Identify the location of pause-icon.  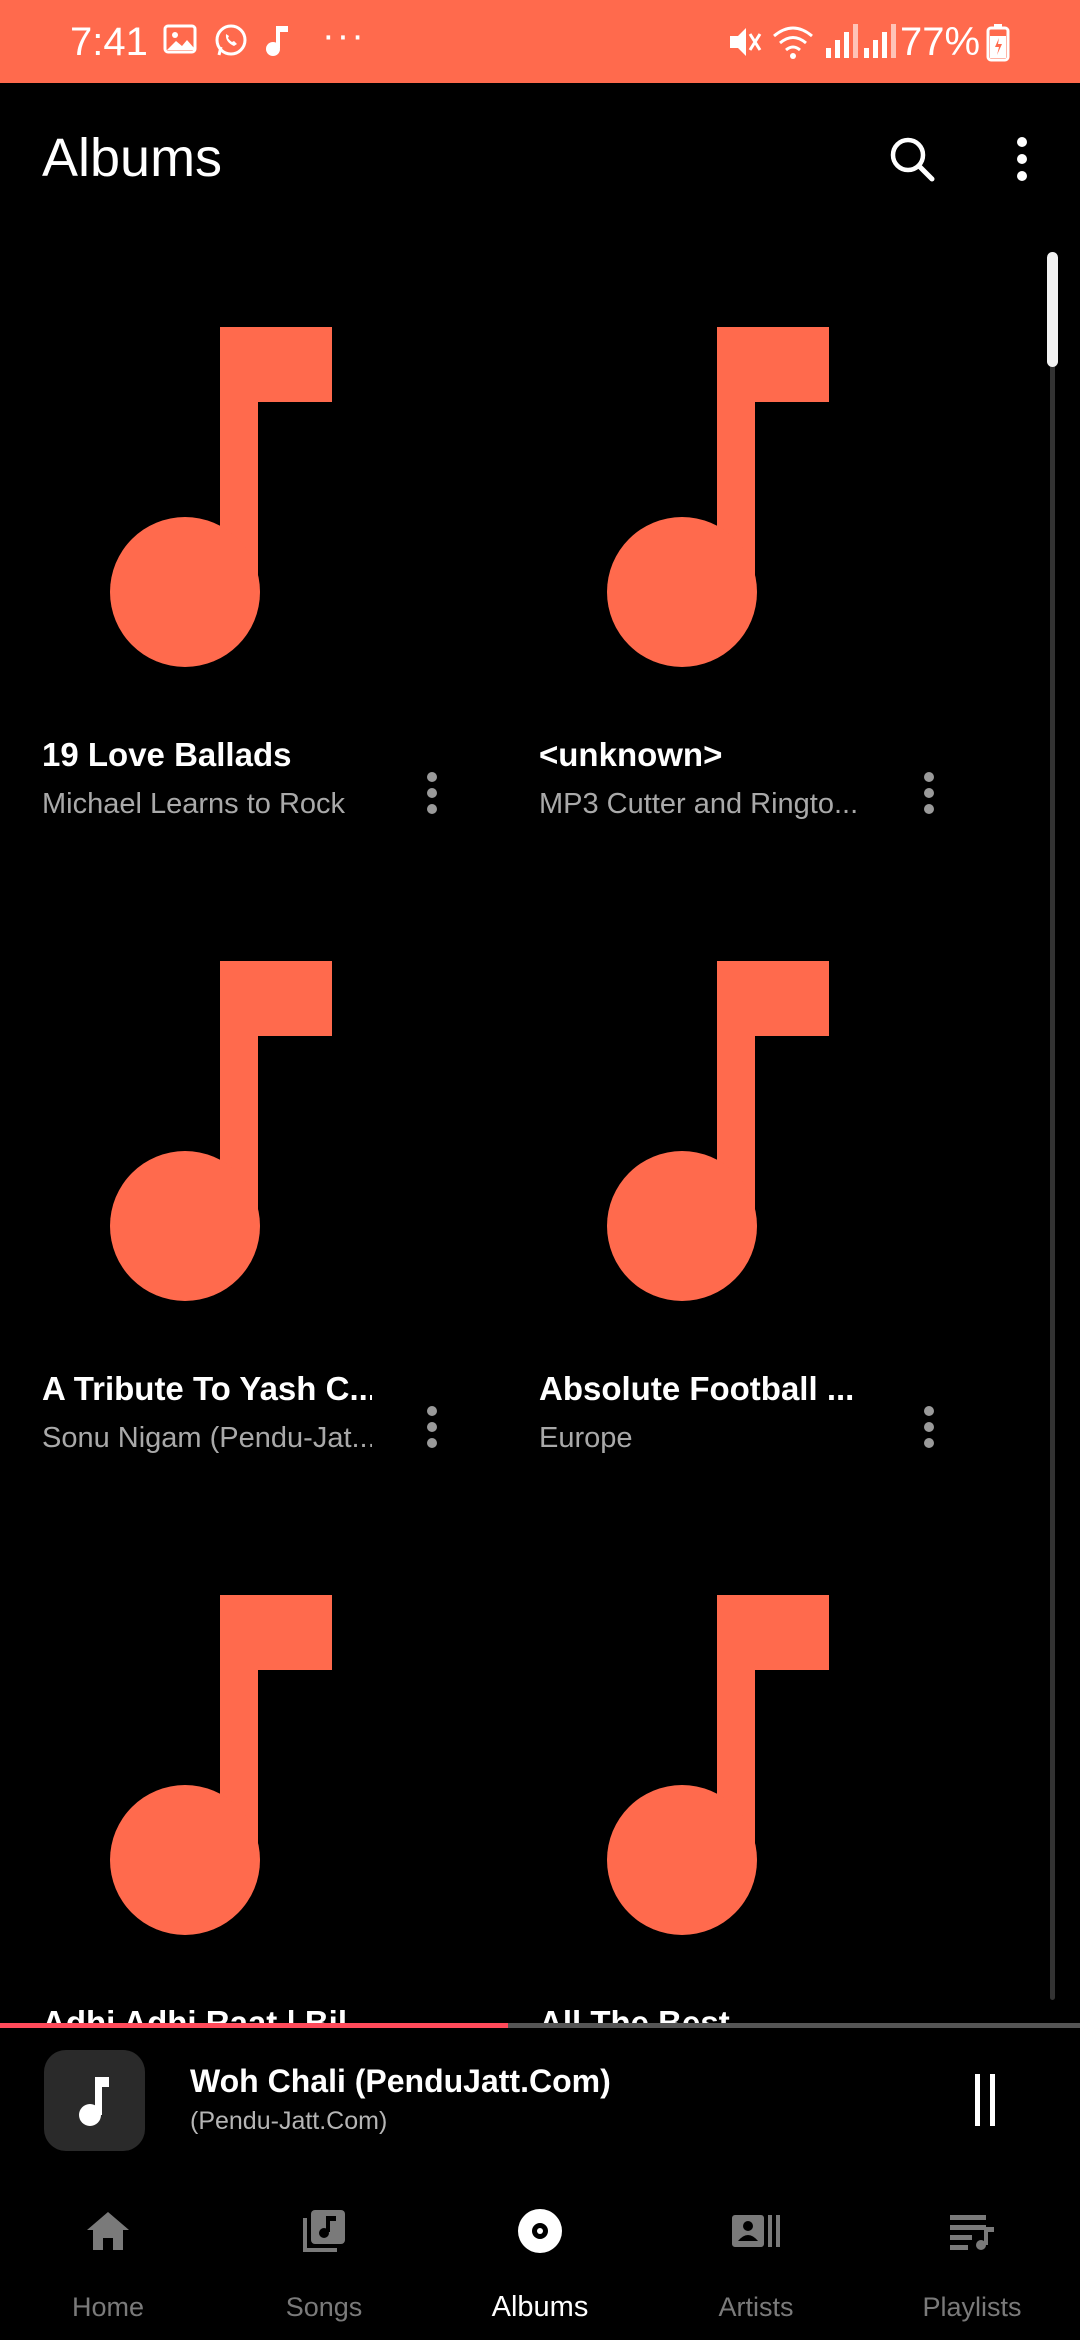
(985, 2100).